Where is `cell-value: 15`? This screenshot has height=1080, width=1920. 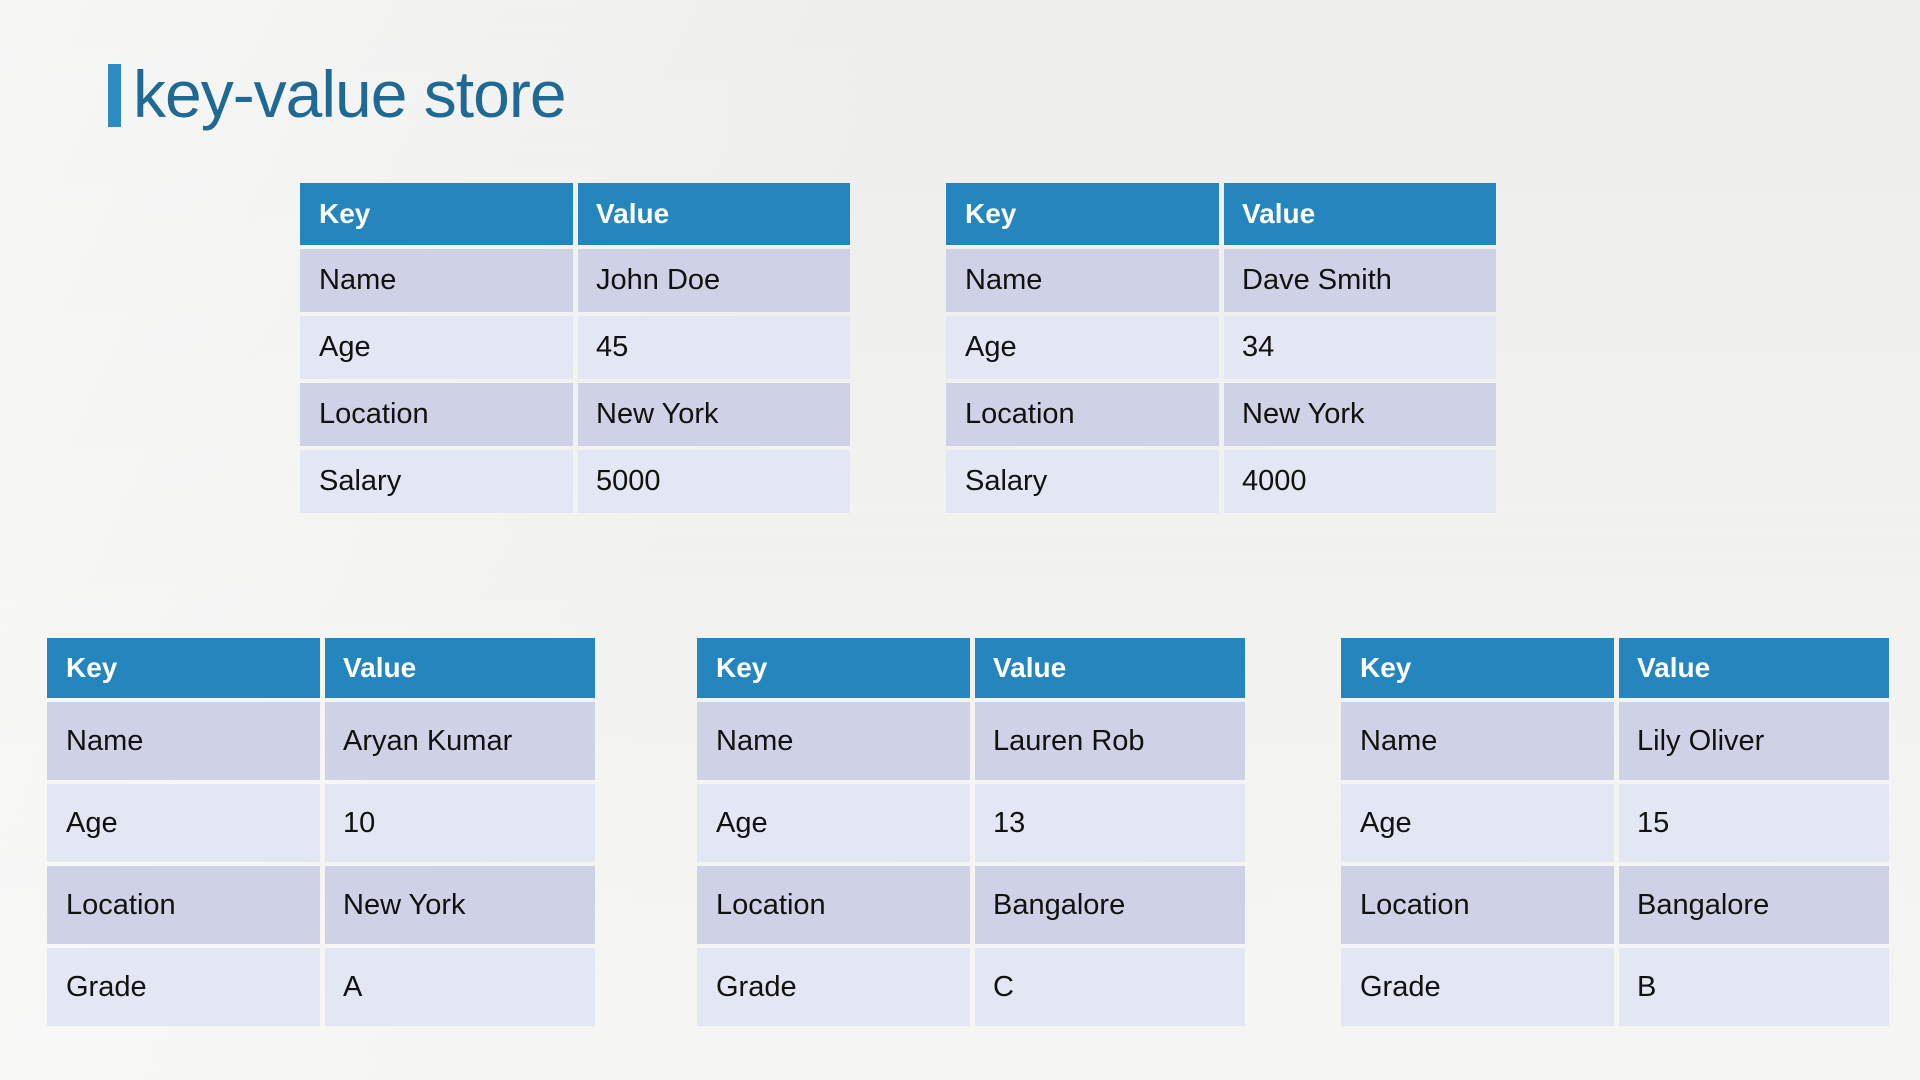
cell-value: 15 is located at coordinates (1754, 823).